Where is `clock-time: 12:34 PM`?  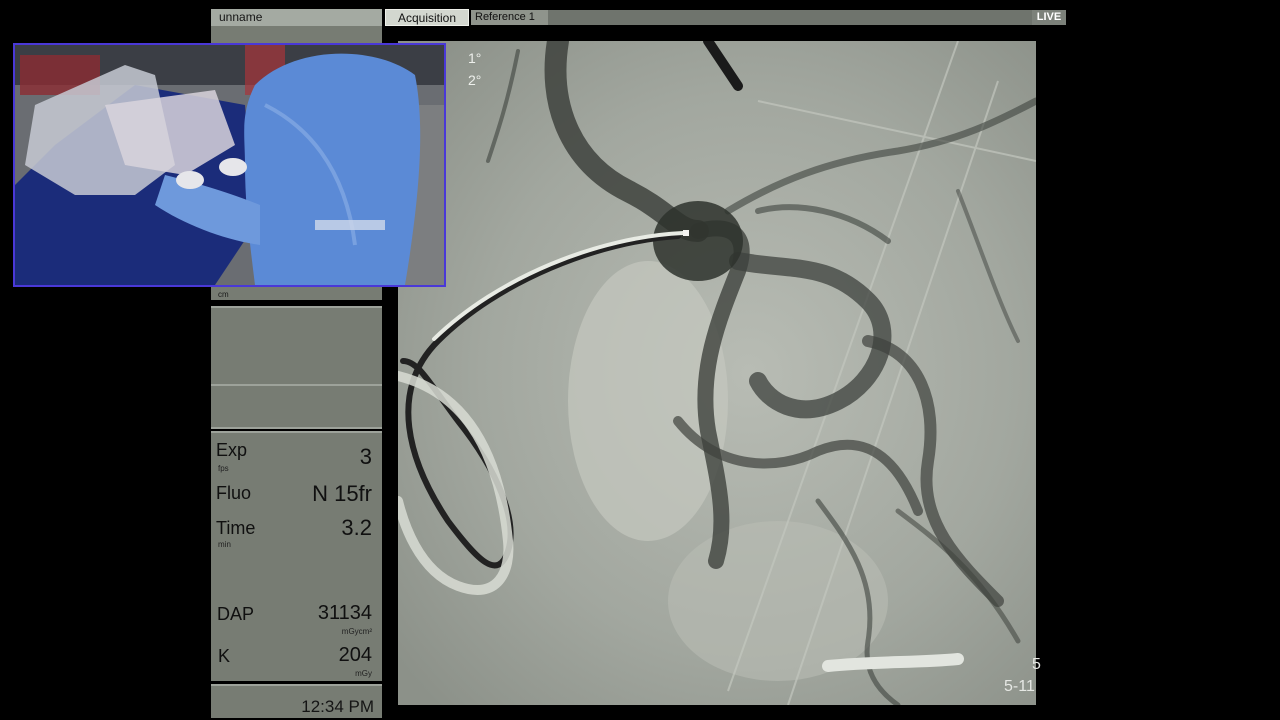
clock-time: 12:34 PM is located at coordinates (337, 706).